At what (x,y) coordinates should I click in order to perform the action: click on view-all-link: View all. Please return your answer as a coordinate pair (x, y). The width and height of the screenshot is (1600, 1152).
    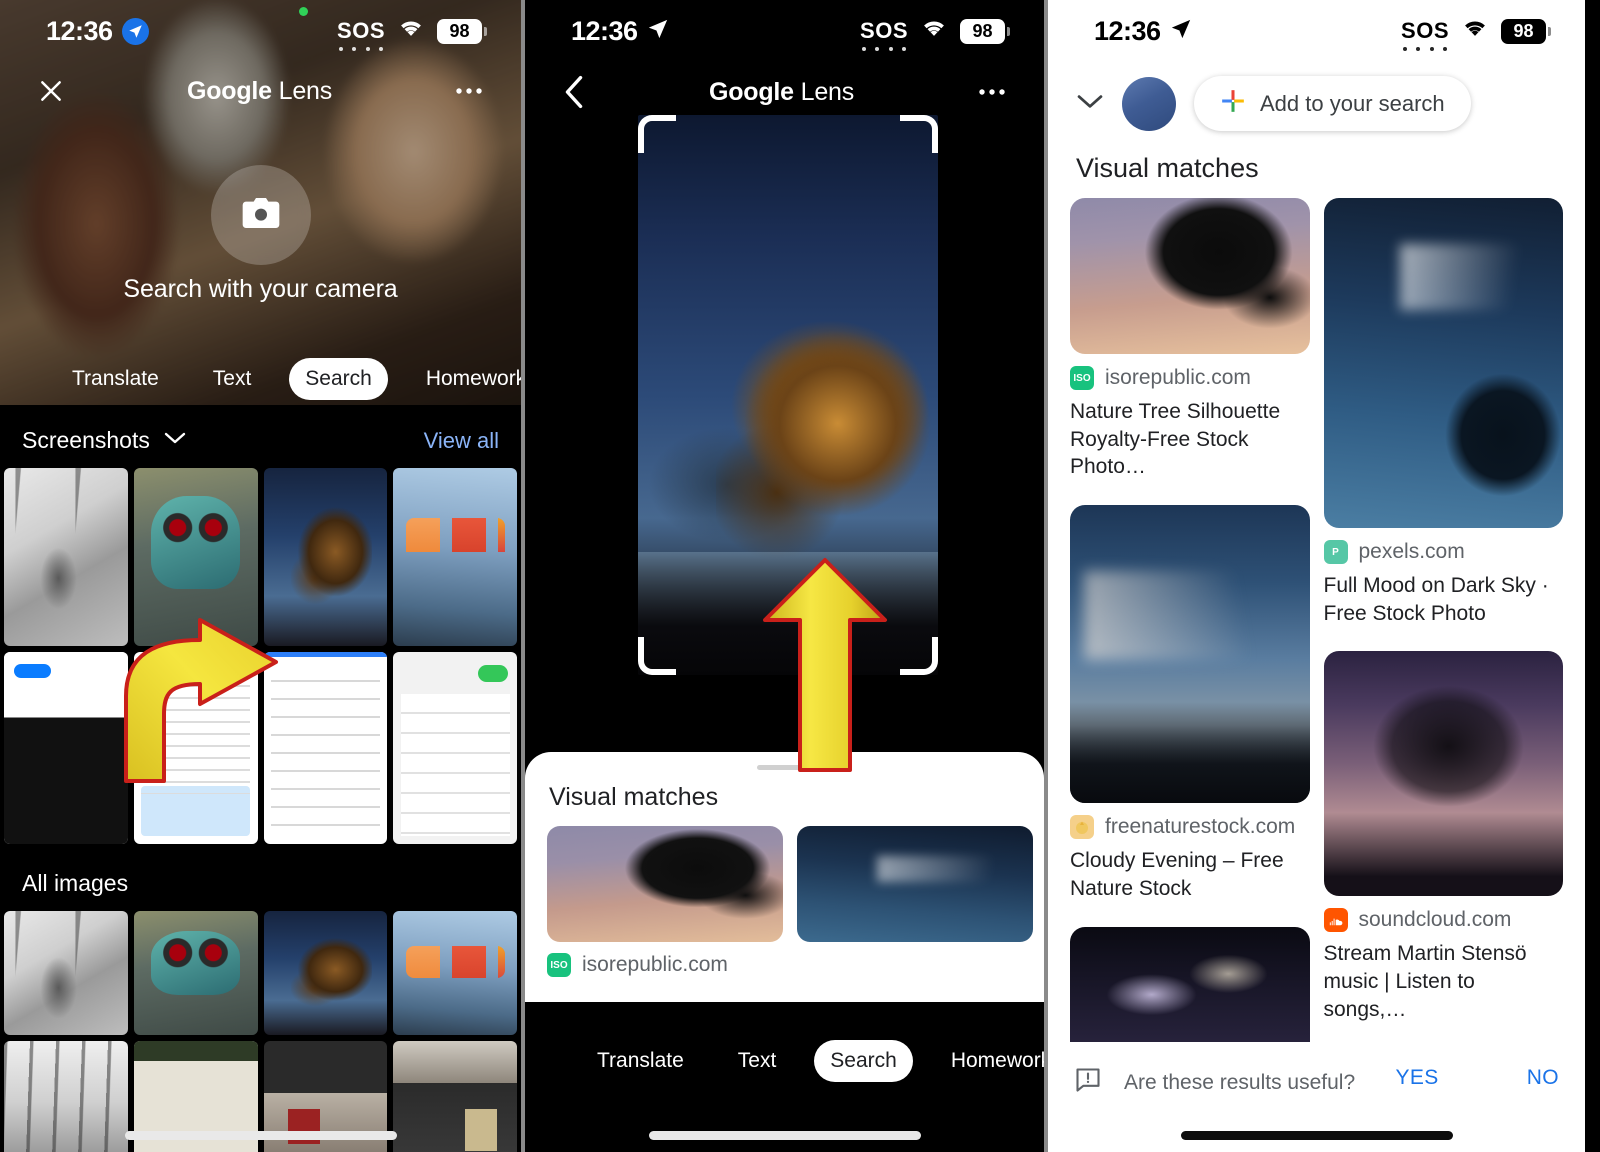
    Looking at the image, I should click on (461, 441).